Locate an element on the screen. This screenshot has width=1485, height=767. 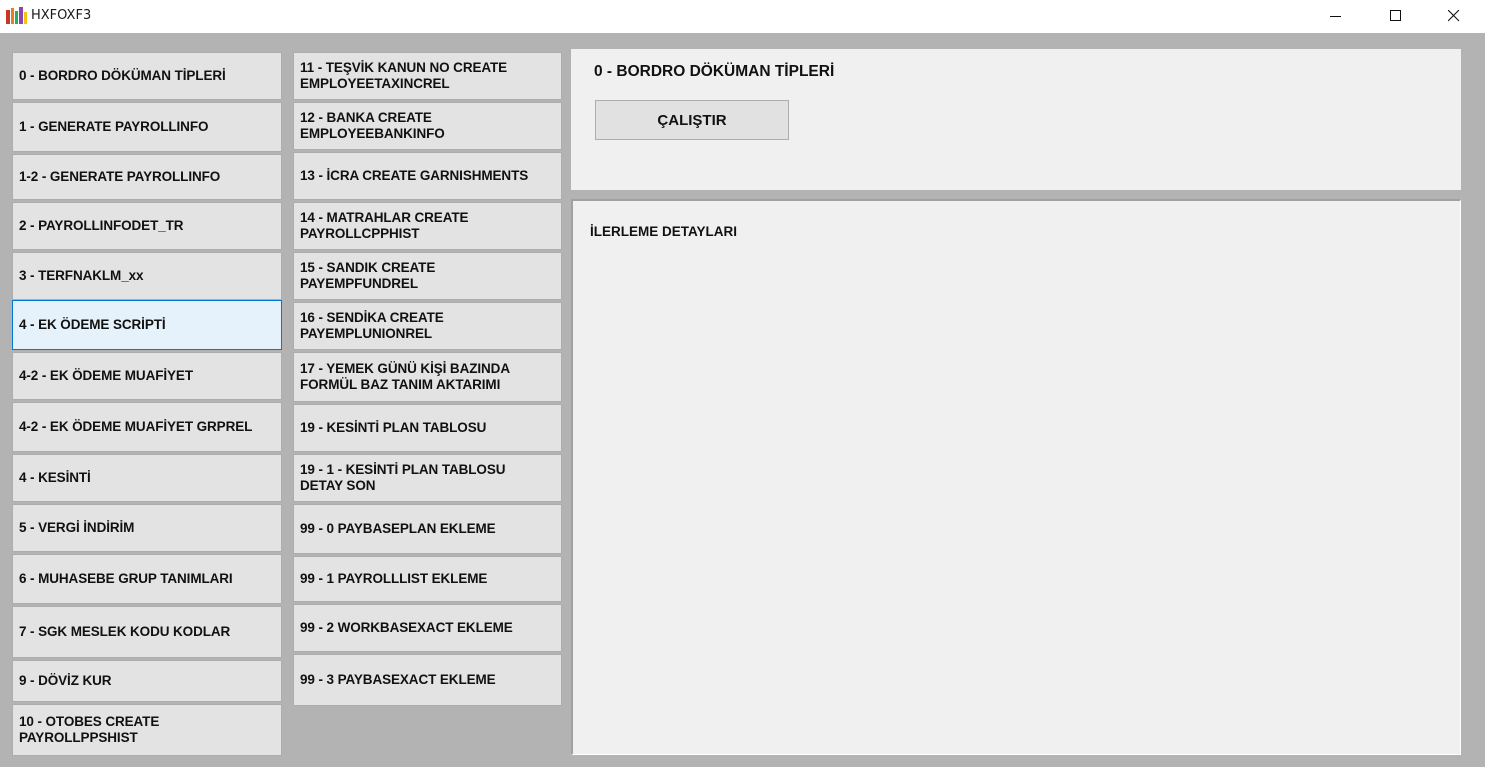
script-button-label-line: EMPLOYEEBANKINFO is located at coordinates (372, 133).